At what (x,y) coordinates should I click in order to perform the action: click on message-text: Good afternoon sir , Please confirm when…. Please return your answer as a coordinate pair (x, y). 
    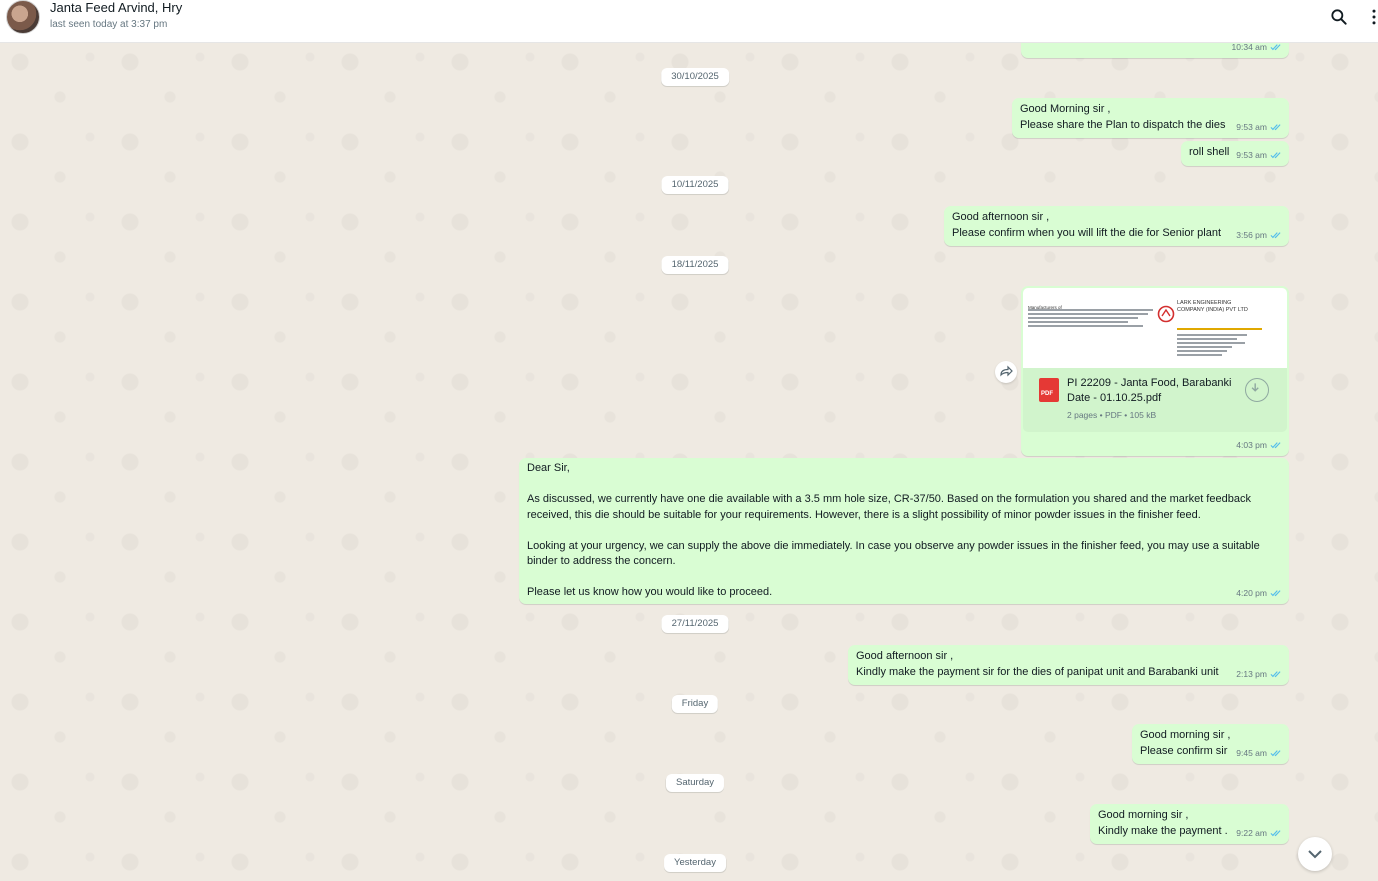
    Looking at the image, I should click on (1087, 225).